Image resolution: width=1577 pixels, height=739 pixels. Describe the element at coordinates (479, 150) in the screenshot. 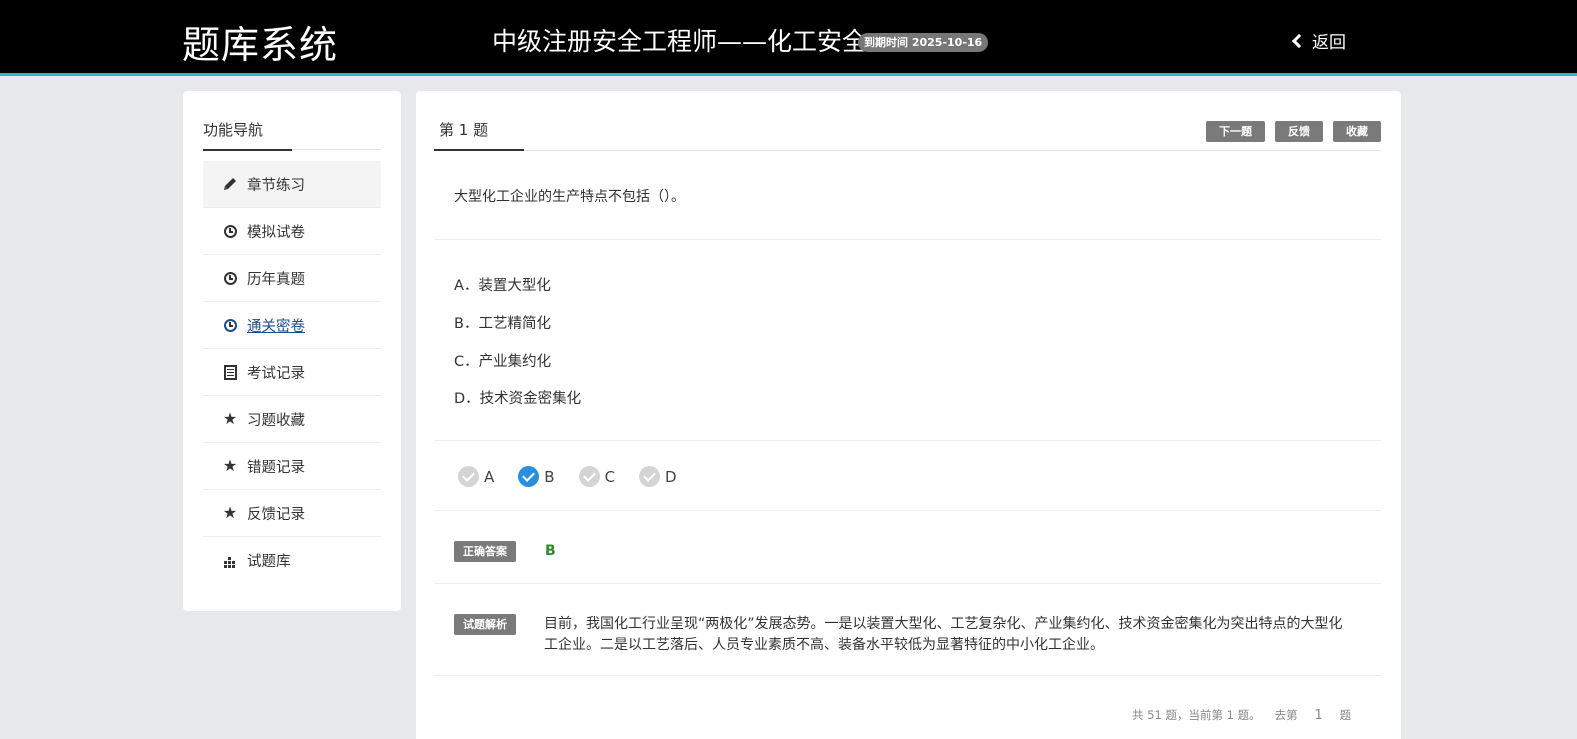

I see `question-title-underline` at that location.